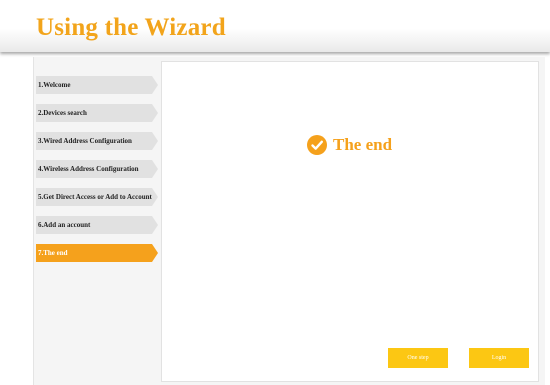 This screenshot has width=550, height=385. I want to click on end-heading: The end, so click(349, 145).